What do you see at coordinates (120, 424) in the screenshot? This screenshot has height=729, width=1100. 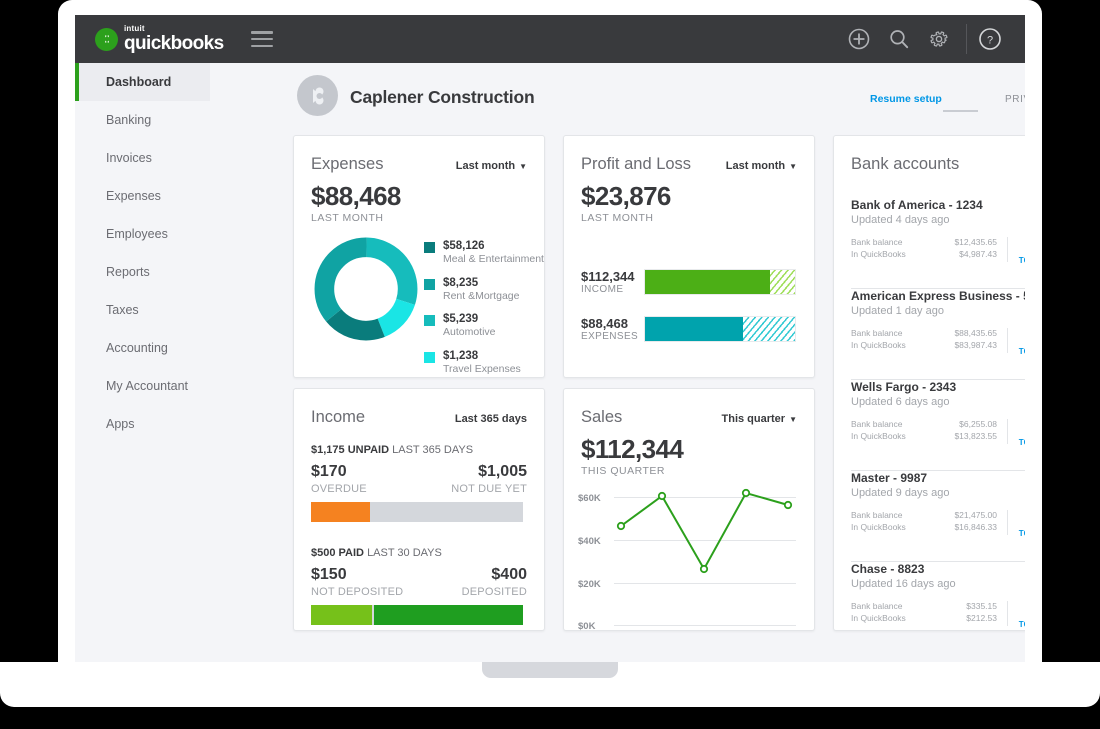 I see `sidebar-item-label: Apps` at bounding box center [120, 424].